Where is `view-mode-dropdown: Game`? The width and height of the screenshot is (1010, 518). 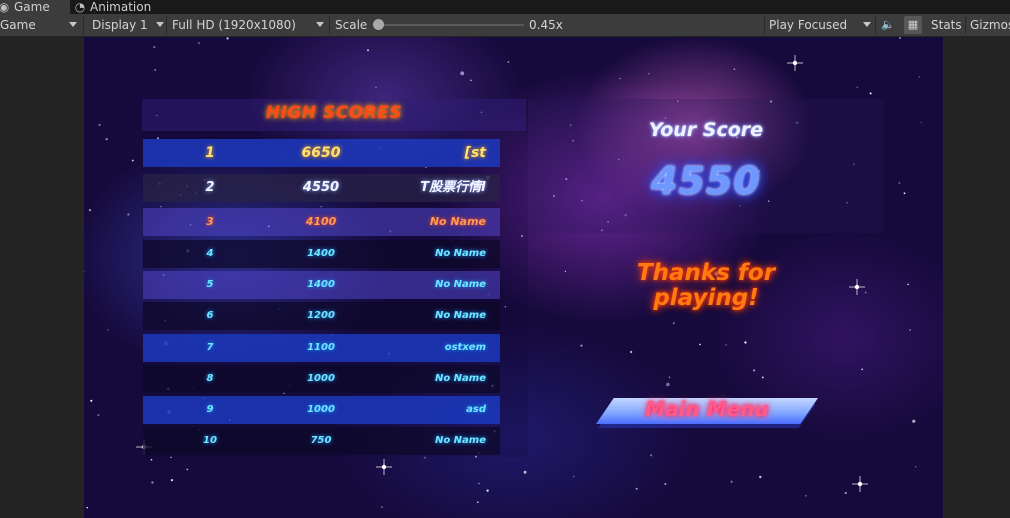 view-mode-dropdown: Game is located at coordinates (18, 25).